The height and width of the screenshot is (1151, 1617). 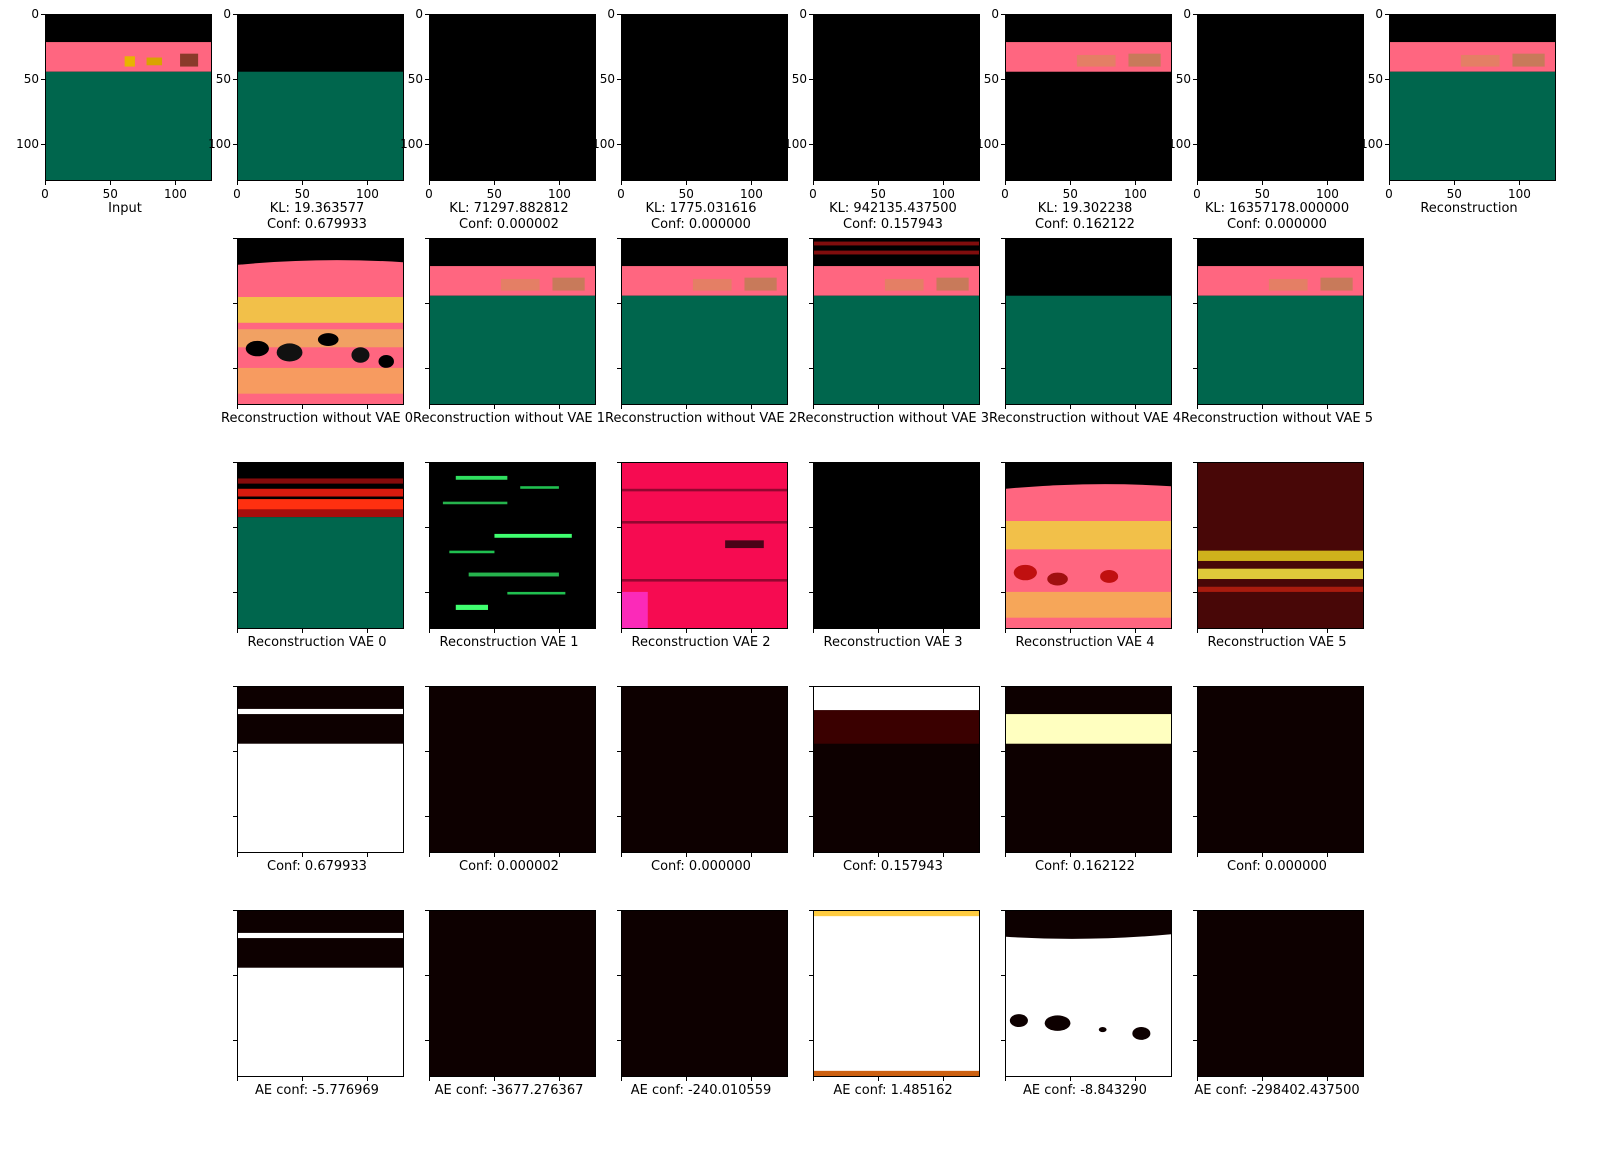 I want to click on conf-map-vae0, so click(x=320, y=769).